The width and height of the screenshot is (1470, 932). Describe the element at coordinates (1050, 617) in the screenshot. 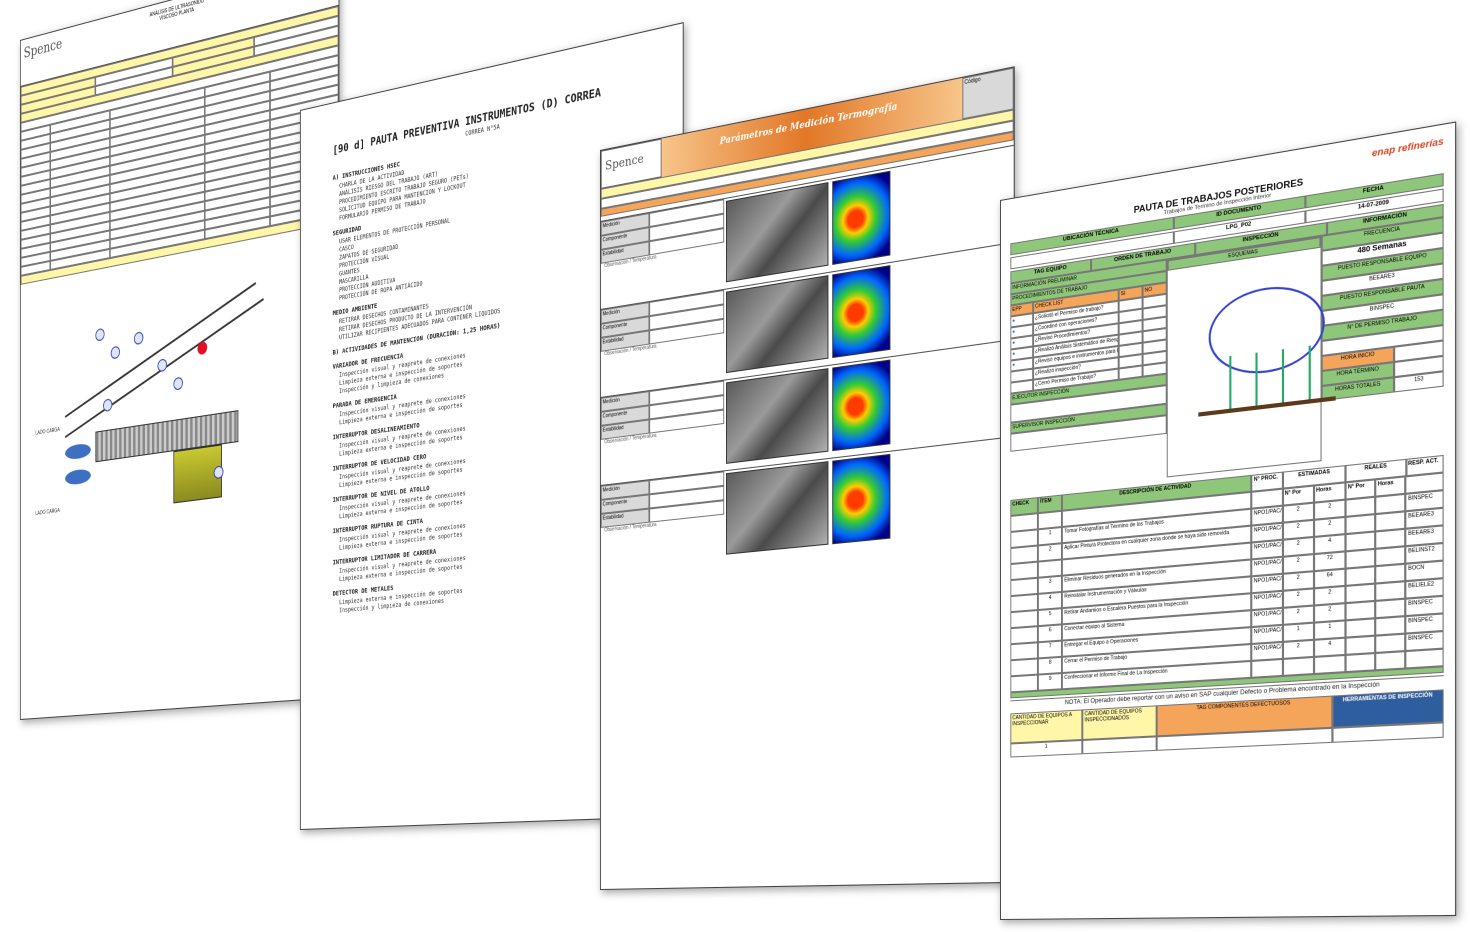

I see `row-item: 5` at that location.